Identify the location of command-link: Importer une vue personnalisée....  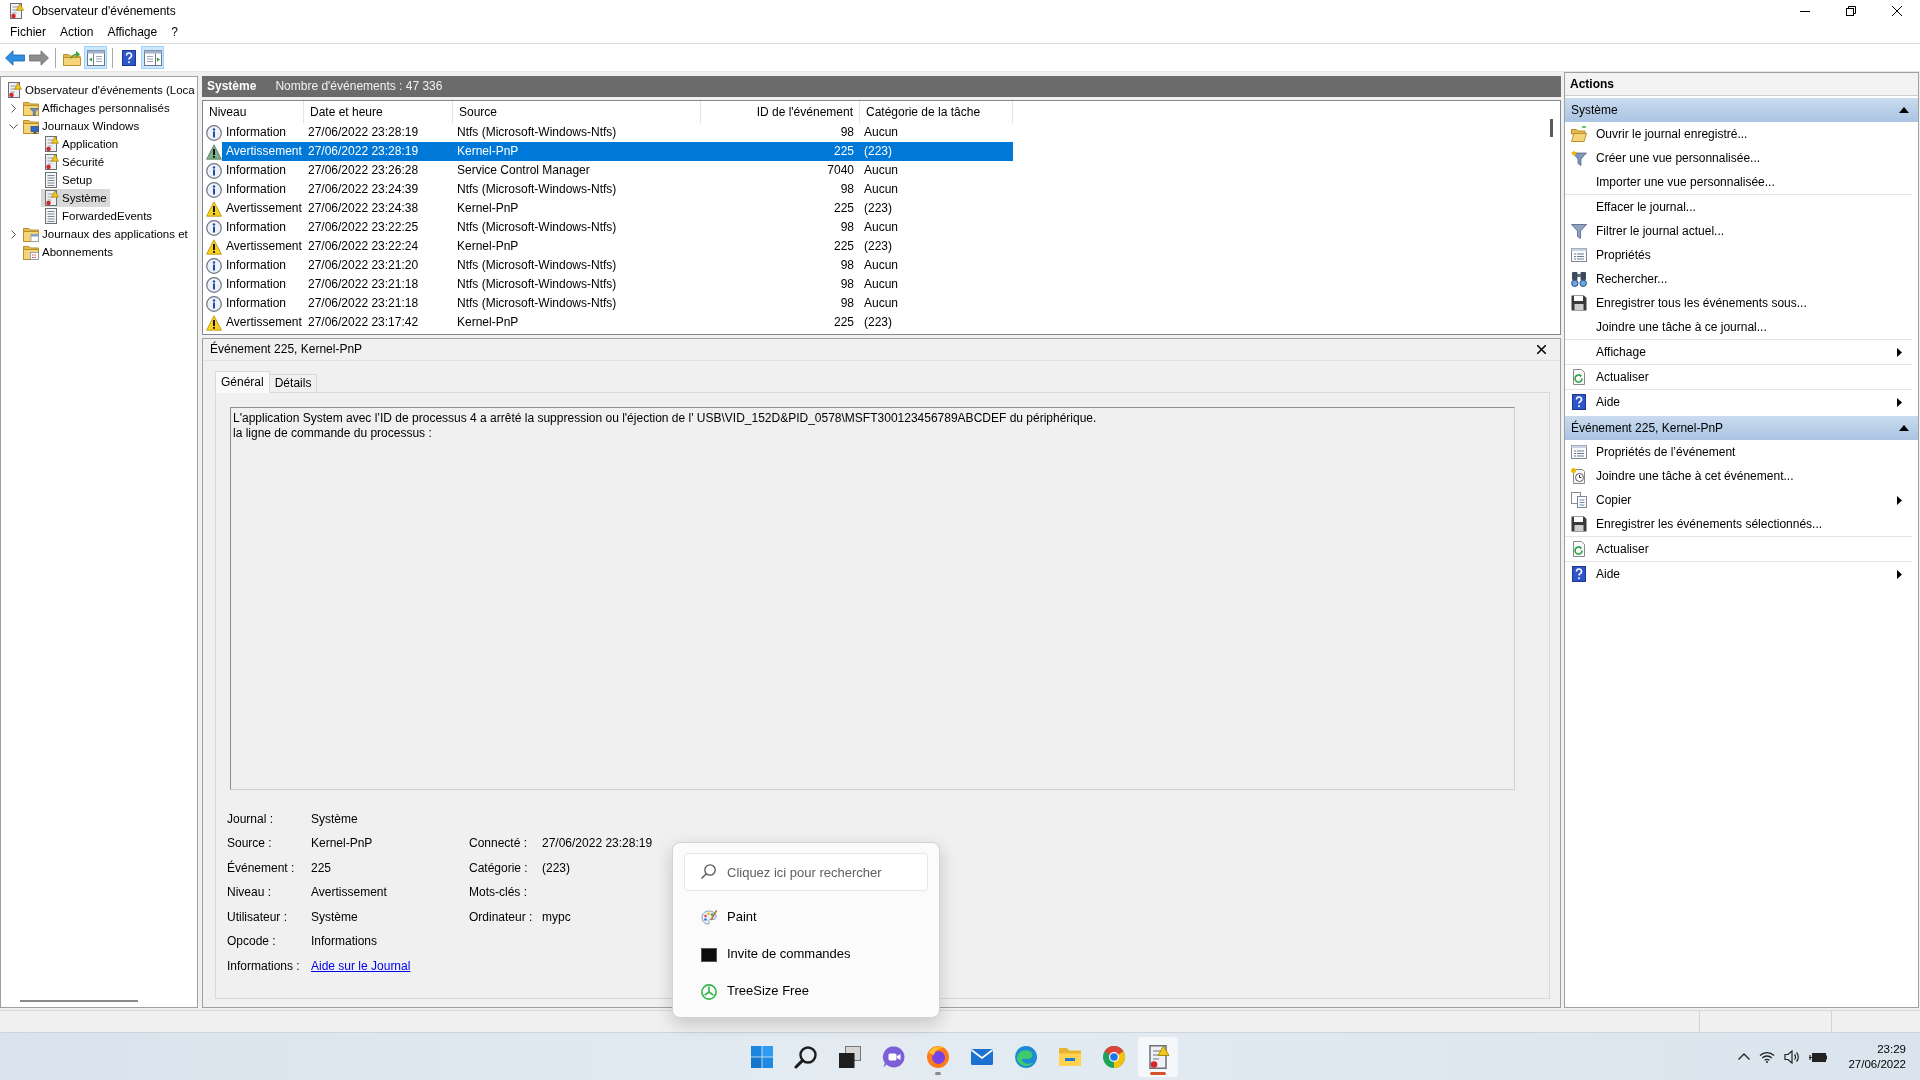
(1738, 182).